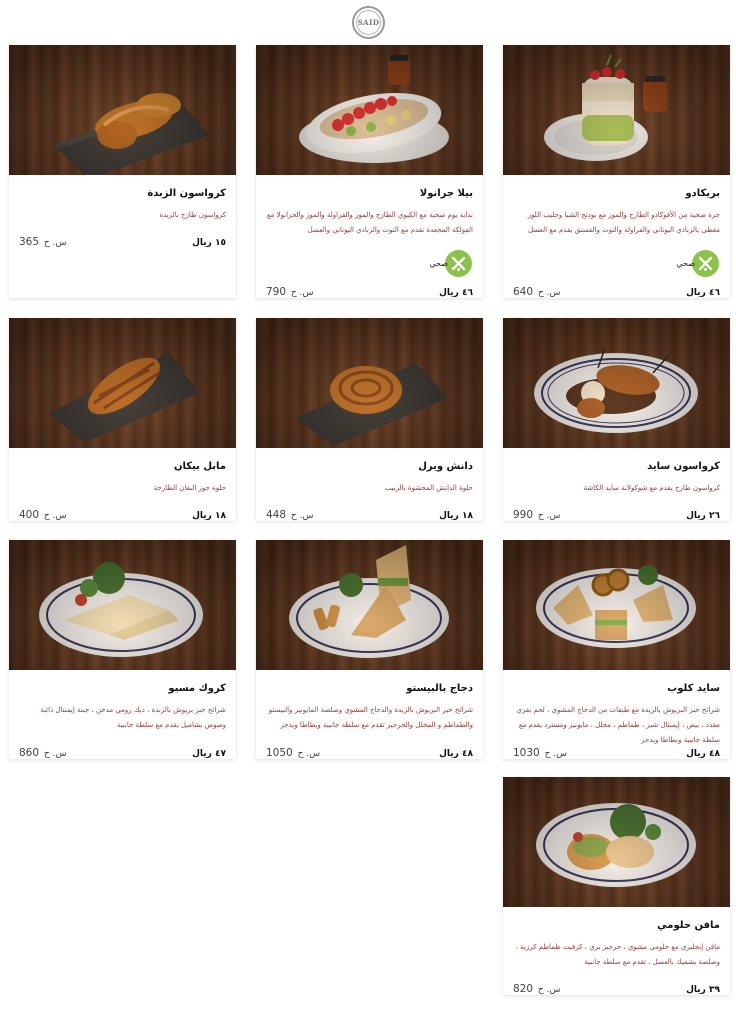 This screenshot has height=1024, width=736. Describe the element at coordinates (43, 753) in the screenshot. I see `item-calories: 860 س. ح` at that location.